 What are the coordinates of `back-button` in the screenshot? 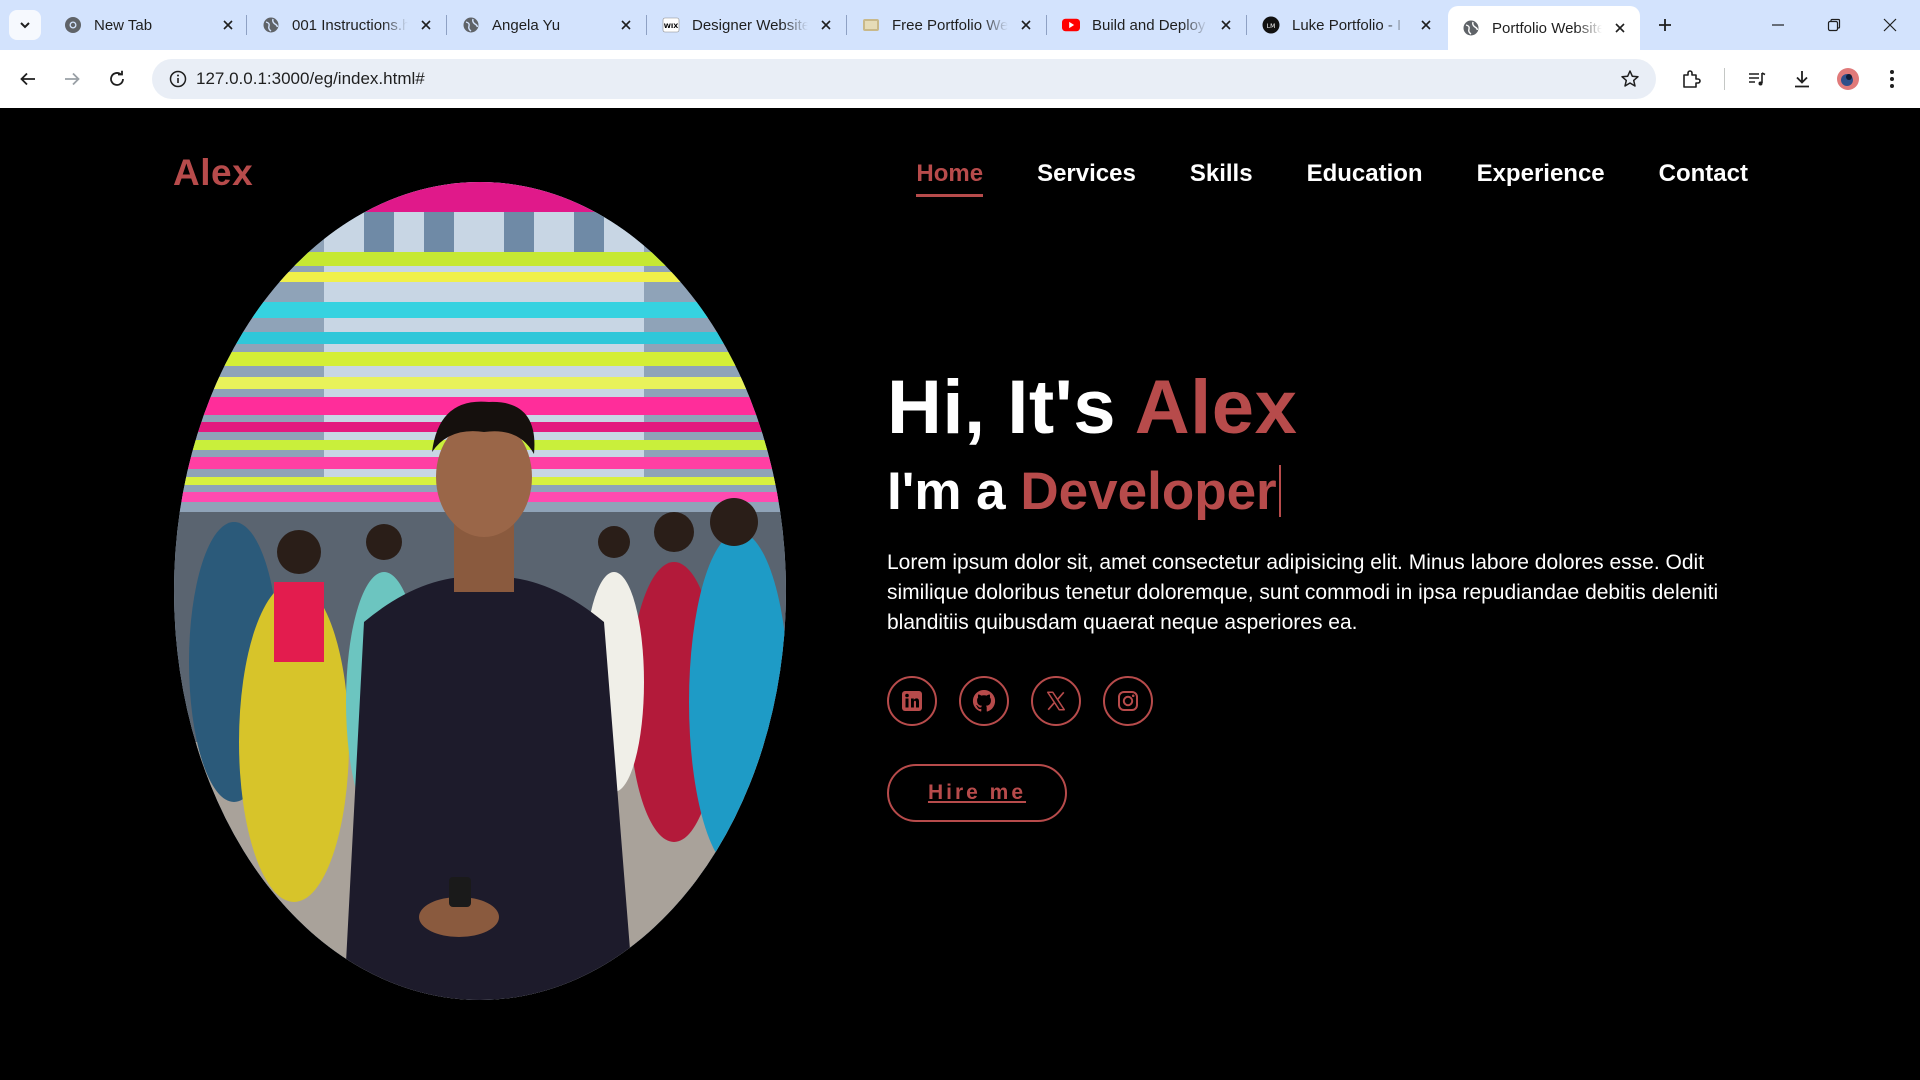 It's located at (28, 79).